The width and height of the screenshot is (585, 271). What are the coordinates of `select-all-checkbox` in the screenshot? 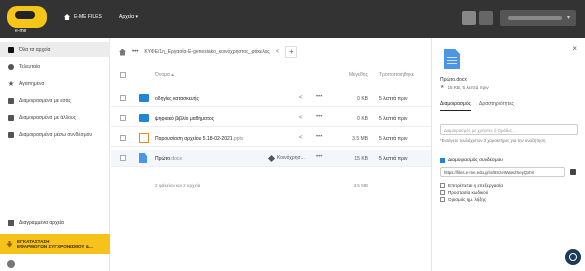 It's located at (123, 75).